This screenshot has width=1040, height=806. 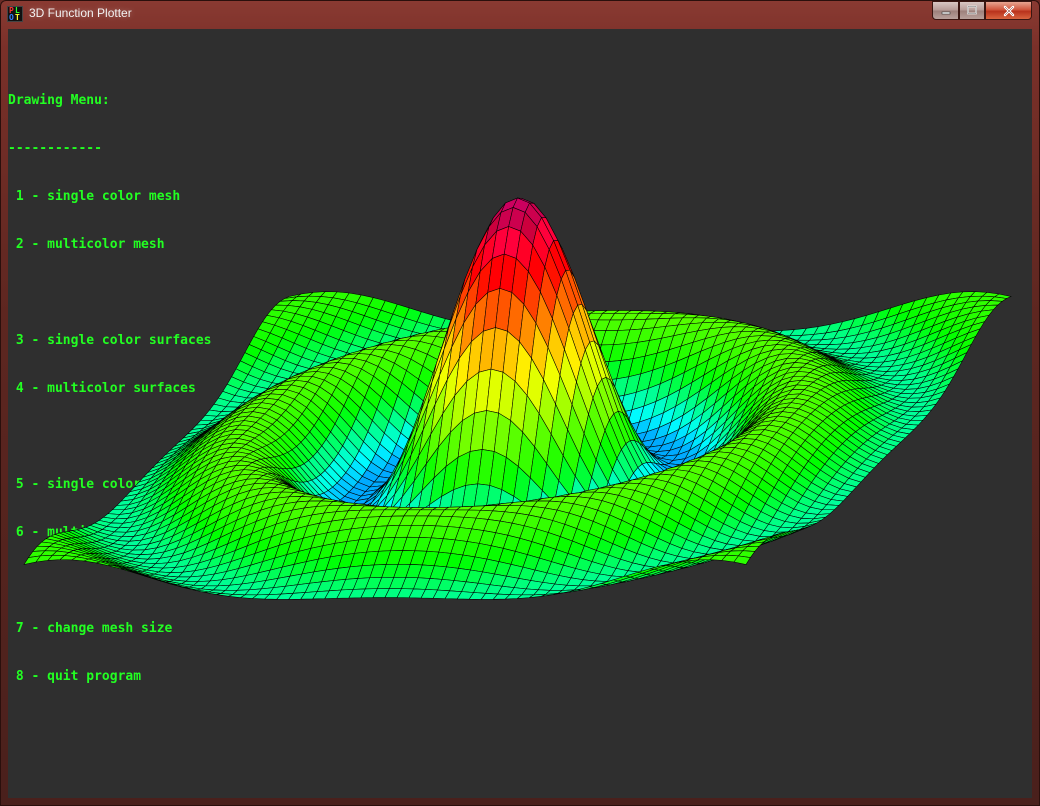 I want to click on title-bar: P L O T 3D Function Plotter, so click(x=520, y=14).